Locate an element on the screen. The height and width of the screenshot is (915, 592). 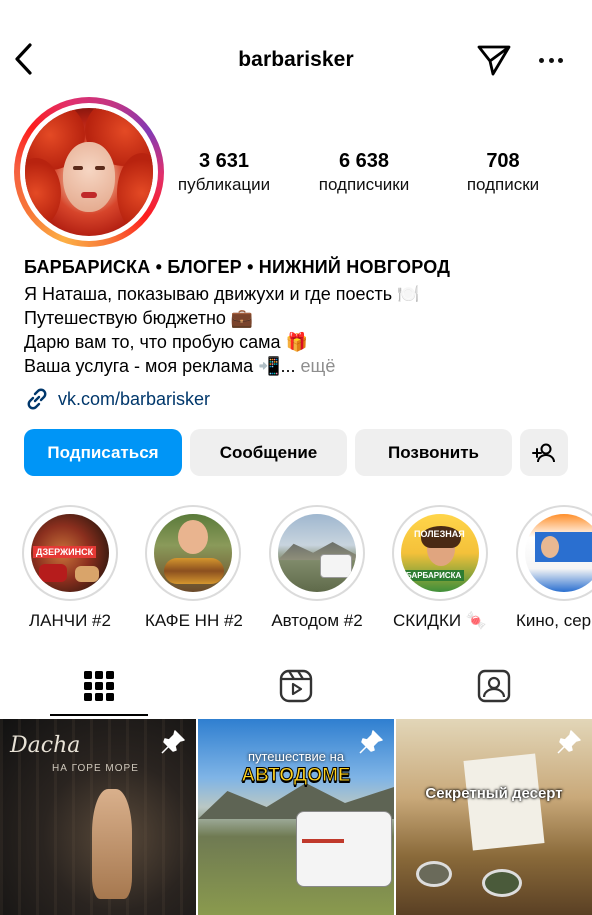
tab-tagged is located at coordinates (493, 686).